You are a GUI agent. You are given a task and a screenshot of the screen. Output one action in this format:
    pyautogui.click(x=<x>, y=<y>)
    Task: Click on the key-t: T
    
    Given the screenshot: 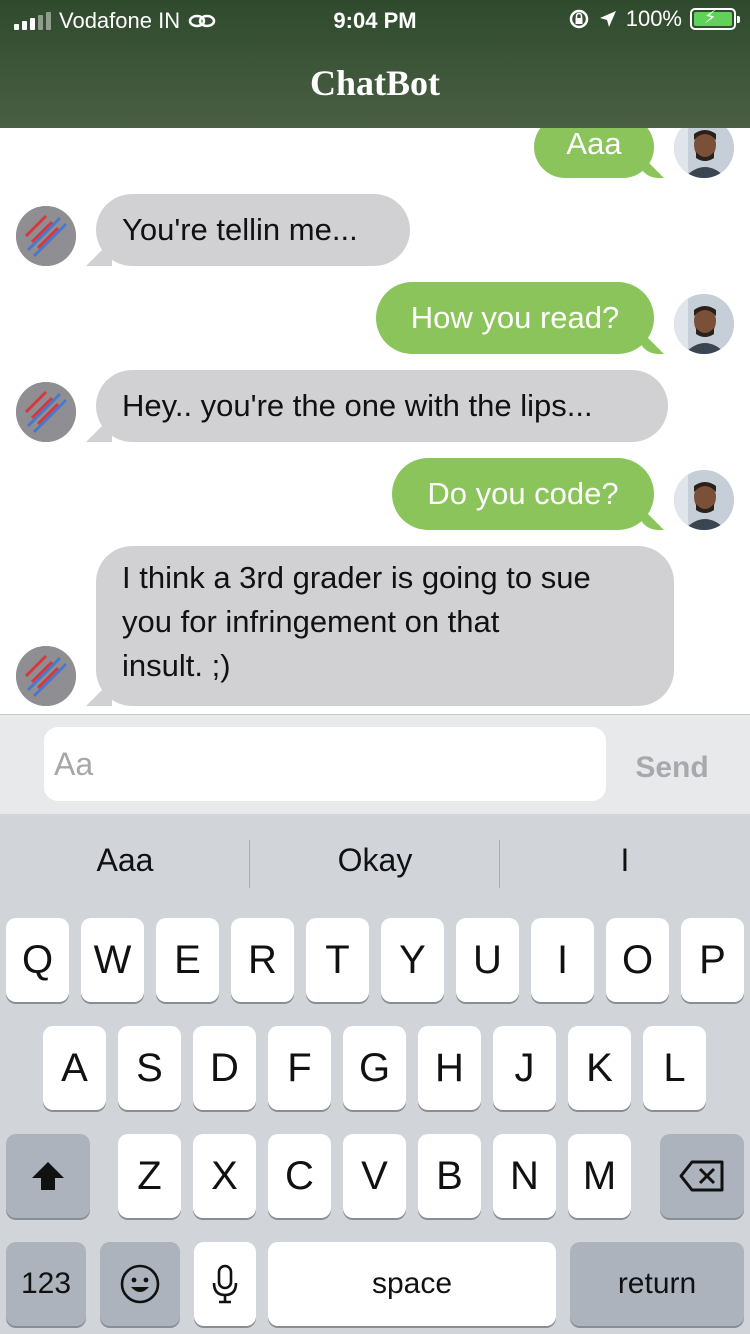 What is the action you would take?
    pyautogui.click(x=337, y=960)
    